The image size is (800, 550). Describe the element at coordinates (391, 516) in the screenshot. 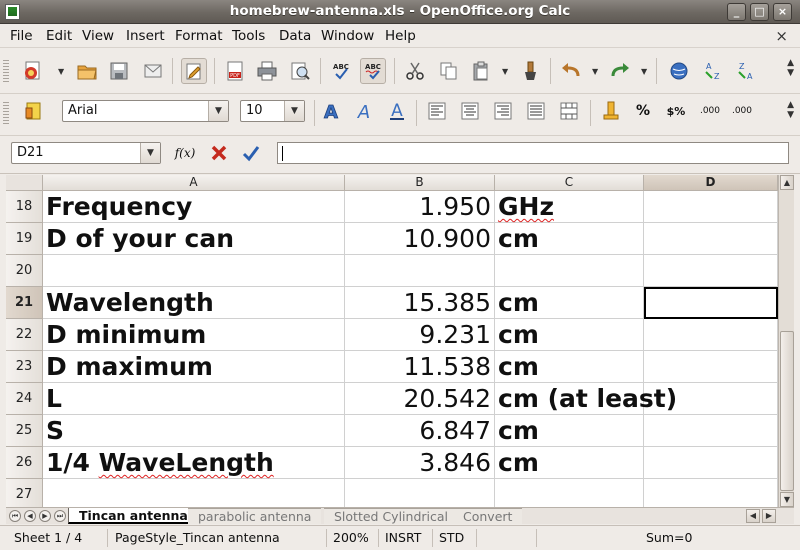

I see `tab-slotted-cylindrical: Slotted Cylindrical` at that location.